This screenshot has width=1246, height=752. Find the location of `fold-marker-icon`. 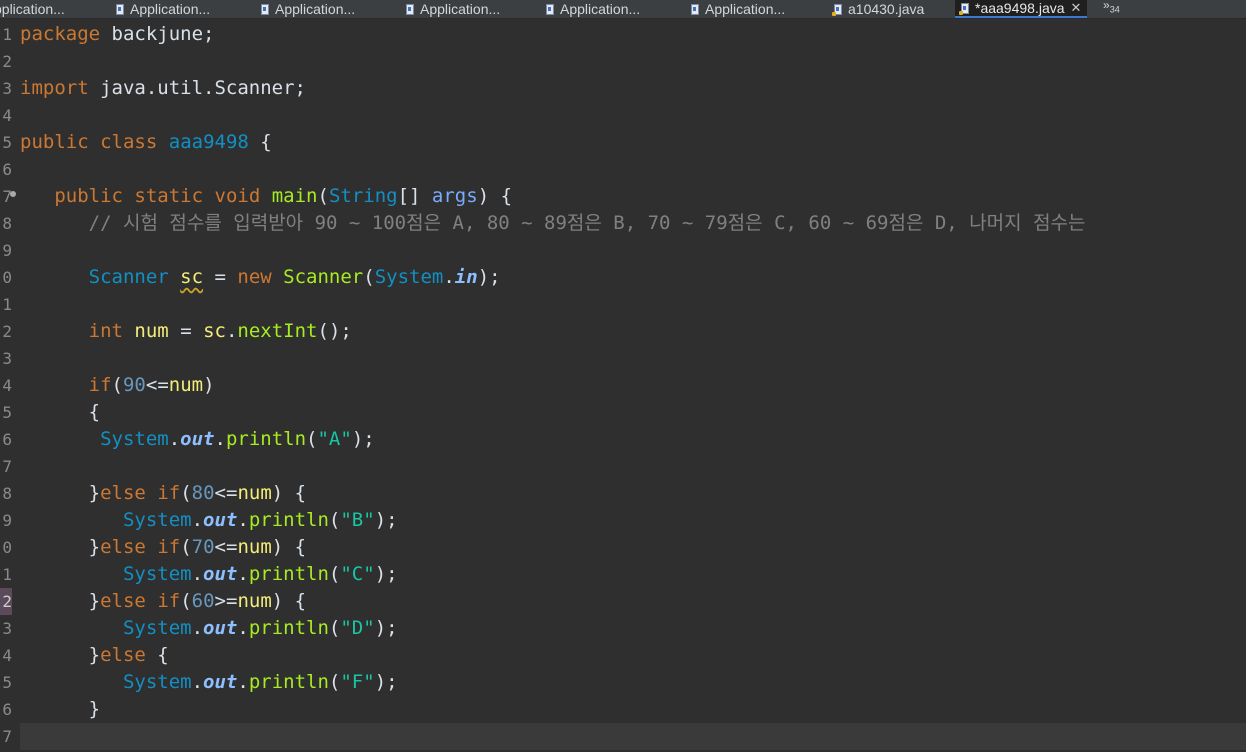

fold-marker-icon is located at coordinates (13, 194).